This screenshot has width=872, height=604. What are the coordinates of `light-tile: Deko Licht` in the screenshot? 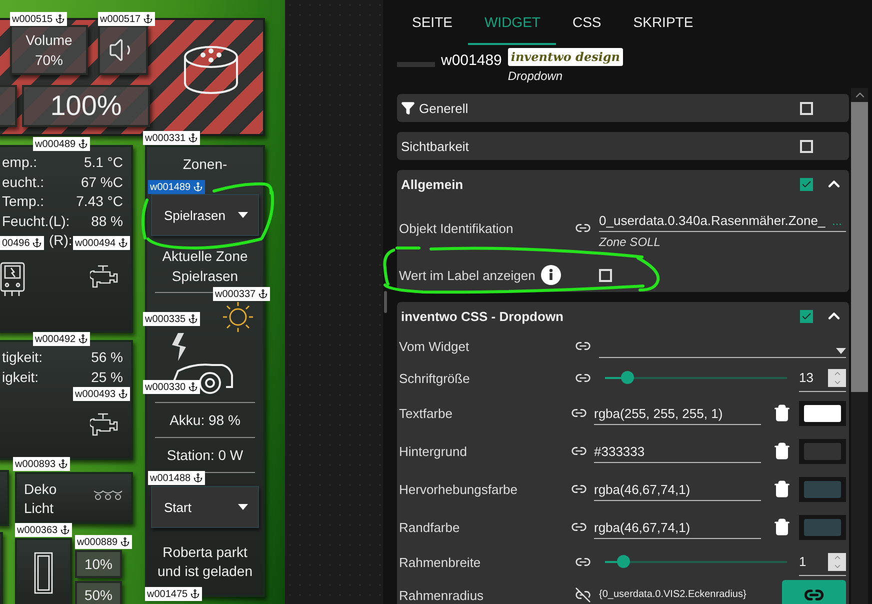 It's located at (74, 498).